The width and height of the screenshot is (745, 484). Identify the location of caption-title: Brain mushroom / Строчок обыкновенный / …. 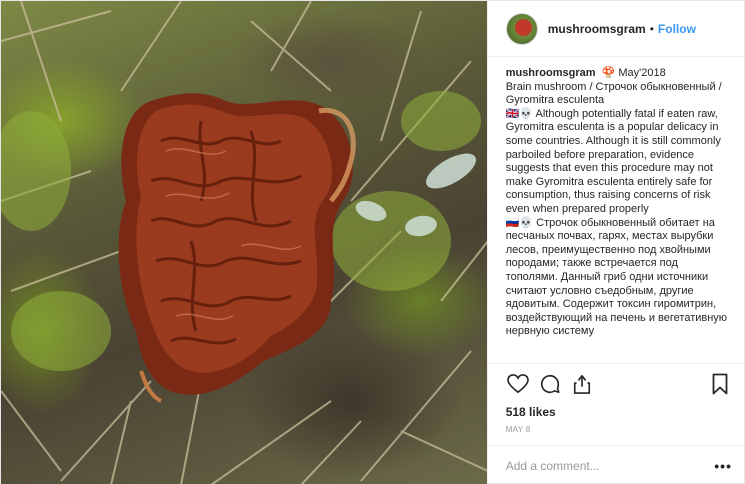
(613, 93).